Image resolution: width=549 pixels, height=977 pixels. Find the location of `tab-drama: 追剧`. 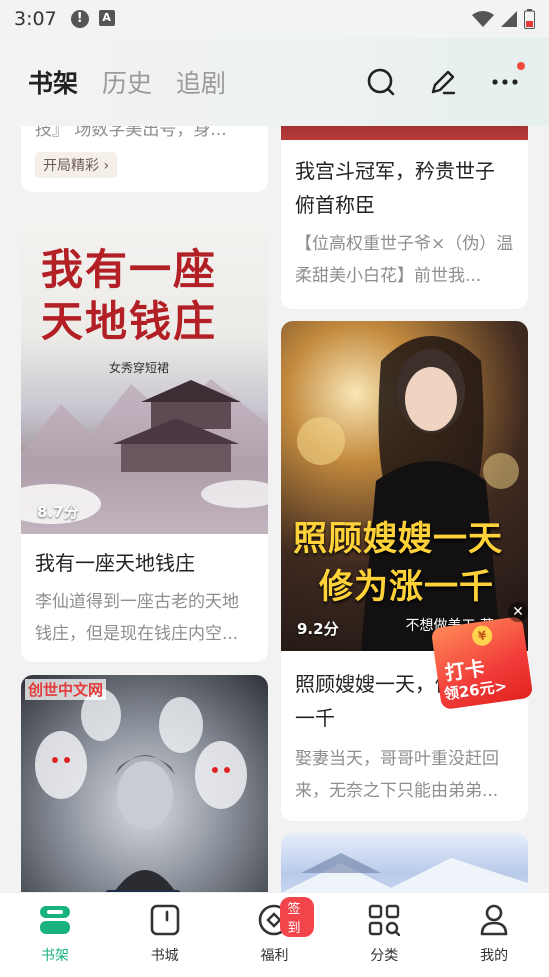

tab-drama: 追剧 is located at coordinates (201, 82).